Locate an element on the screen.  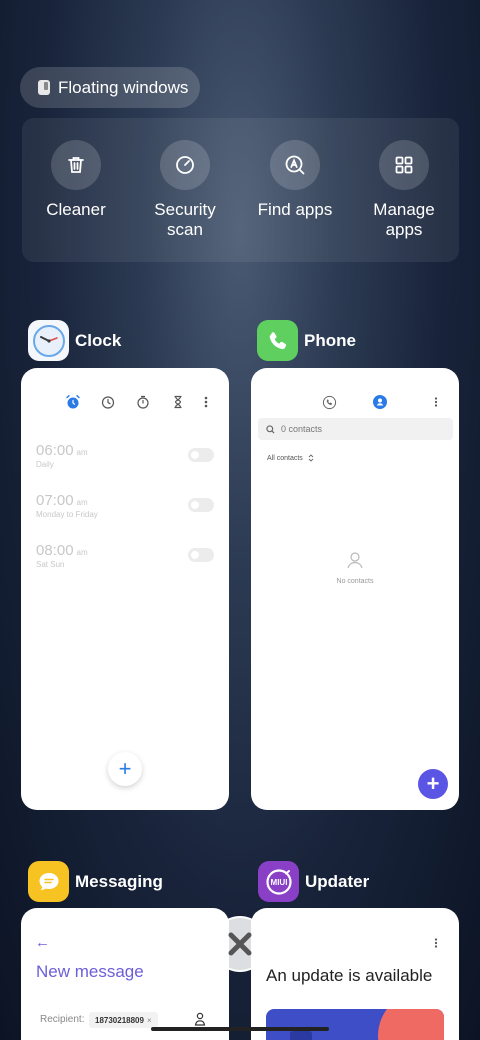
remove-recipient-icon: × is located at coordinates (149, 1020).